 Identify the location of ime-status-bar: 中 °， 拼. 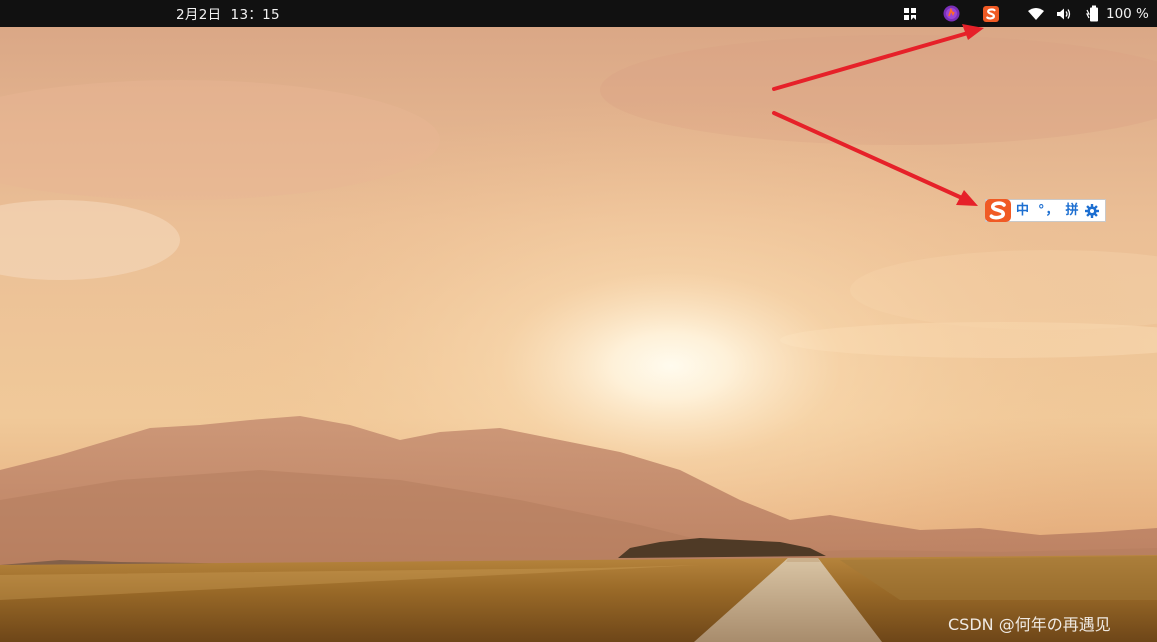
(1045, 210).